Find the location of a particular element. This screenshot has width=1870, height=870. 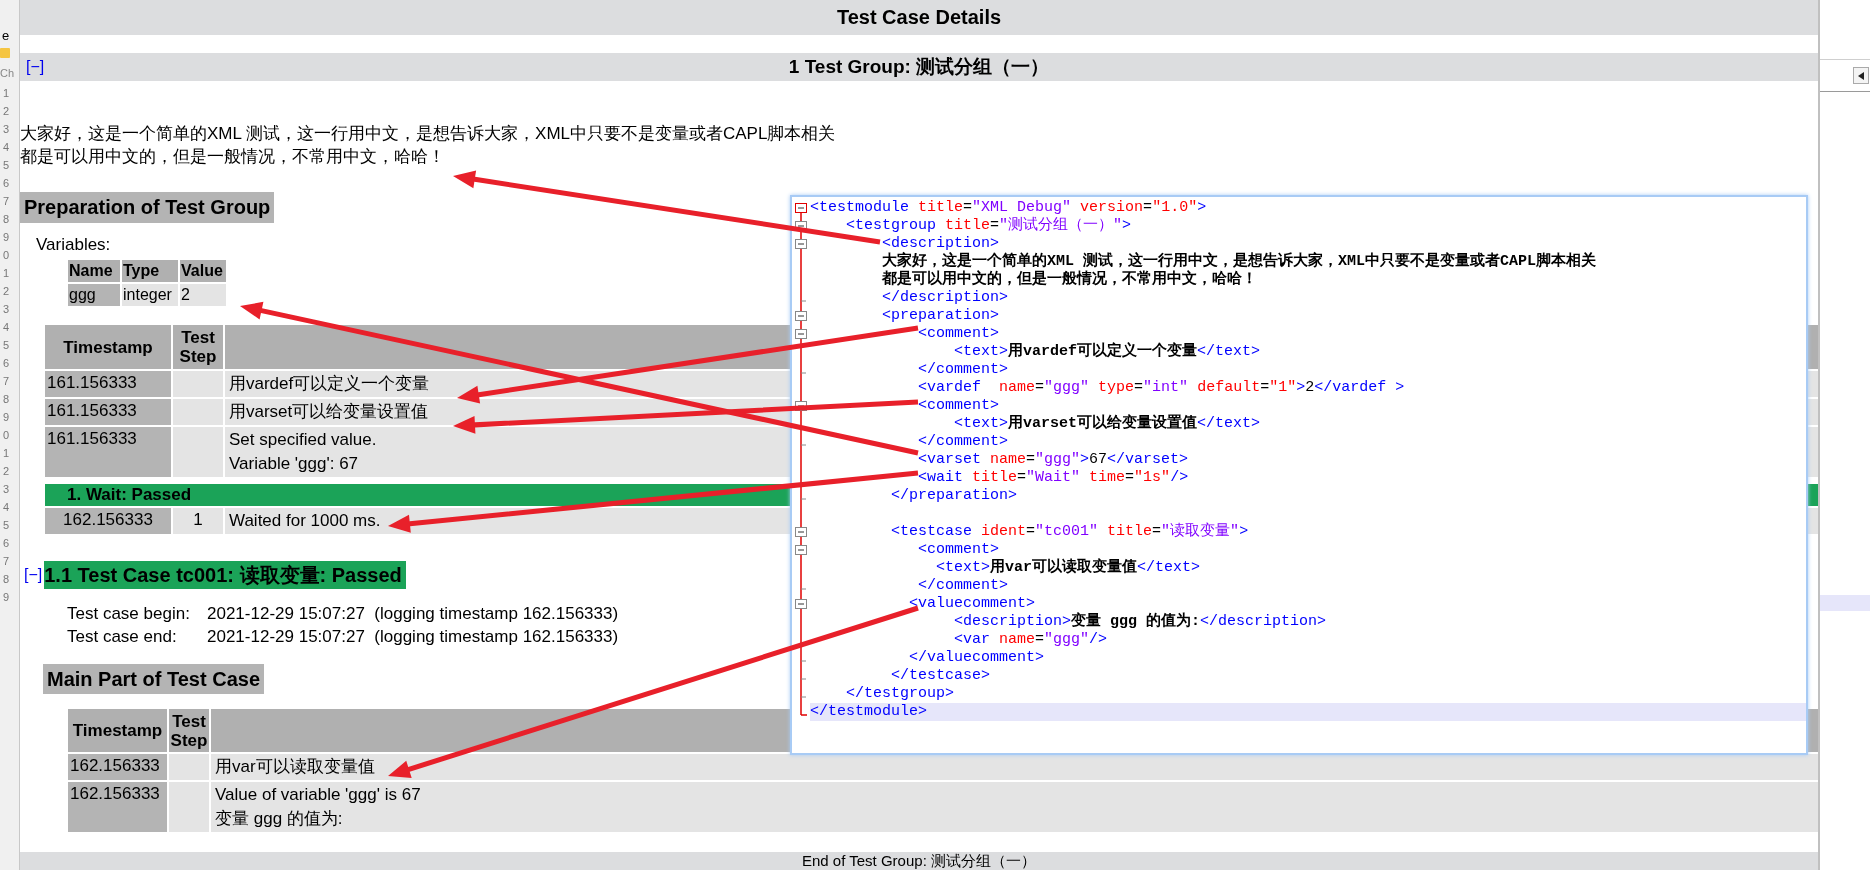

code-line: <description> is located at coordinates (940, 243).